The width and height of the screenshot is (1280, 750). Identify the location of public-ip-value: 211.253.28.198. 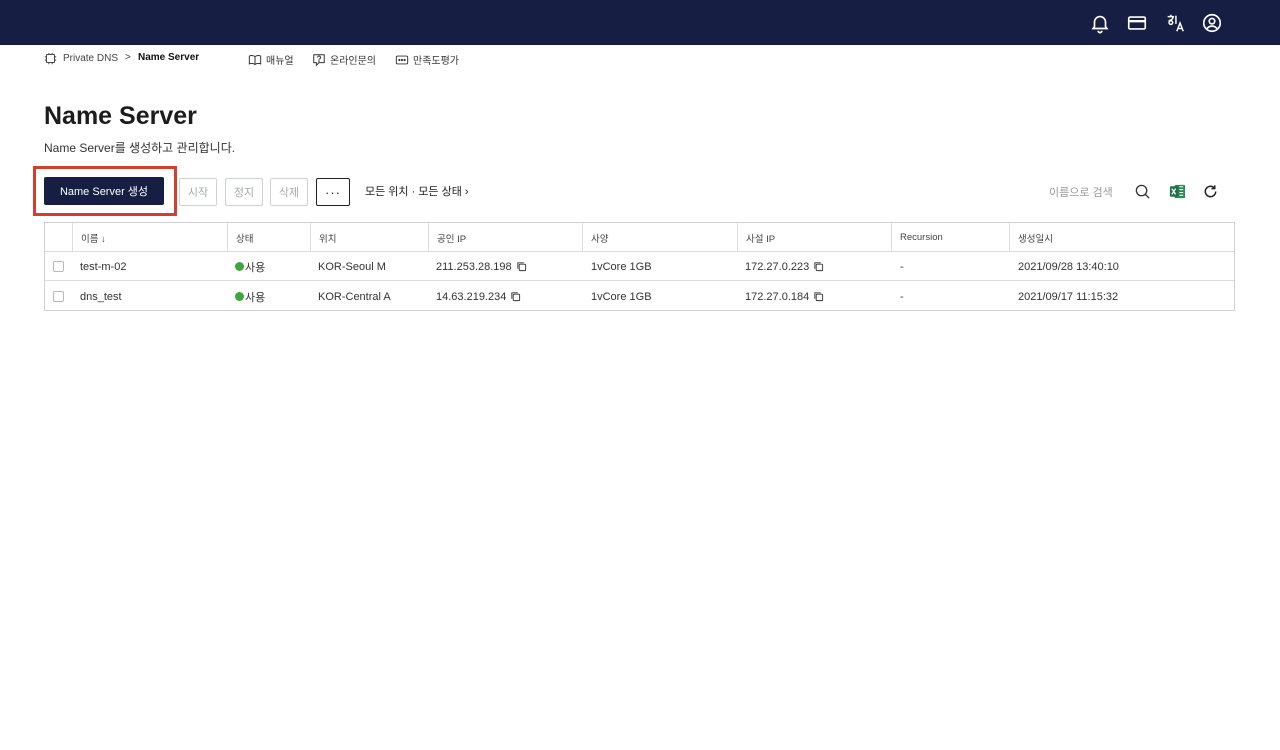
(474, 266).